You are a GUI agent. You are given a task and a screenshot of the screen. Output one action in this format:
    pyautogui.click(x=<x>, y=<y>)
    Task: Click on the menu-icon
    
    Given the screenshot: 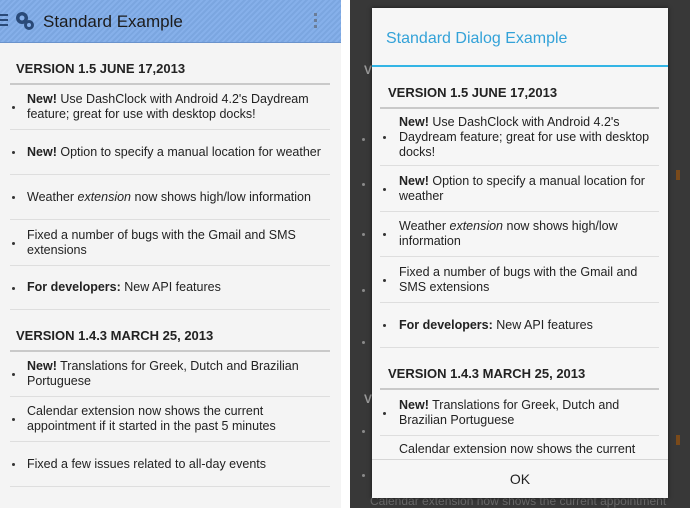 What is the action you would take?
    pyautogui.click(x=4, y=21)
    